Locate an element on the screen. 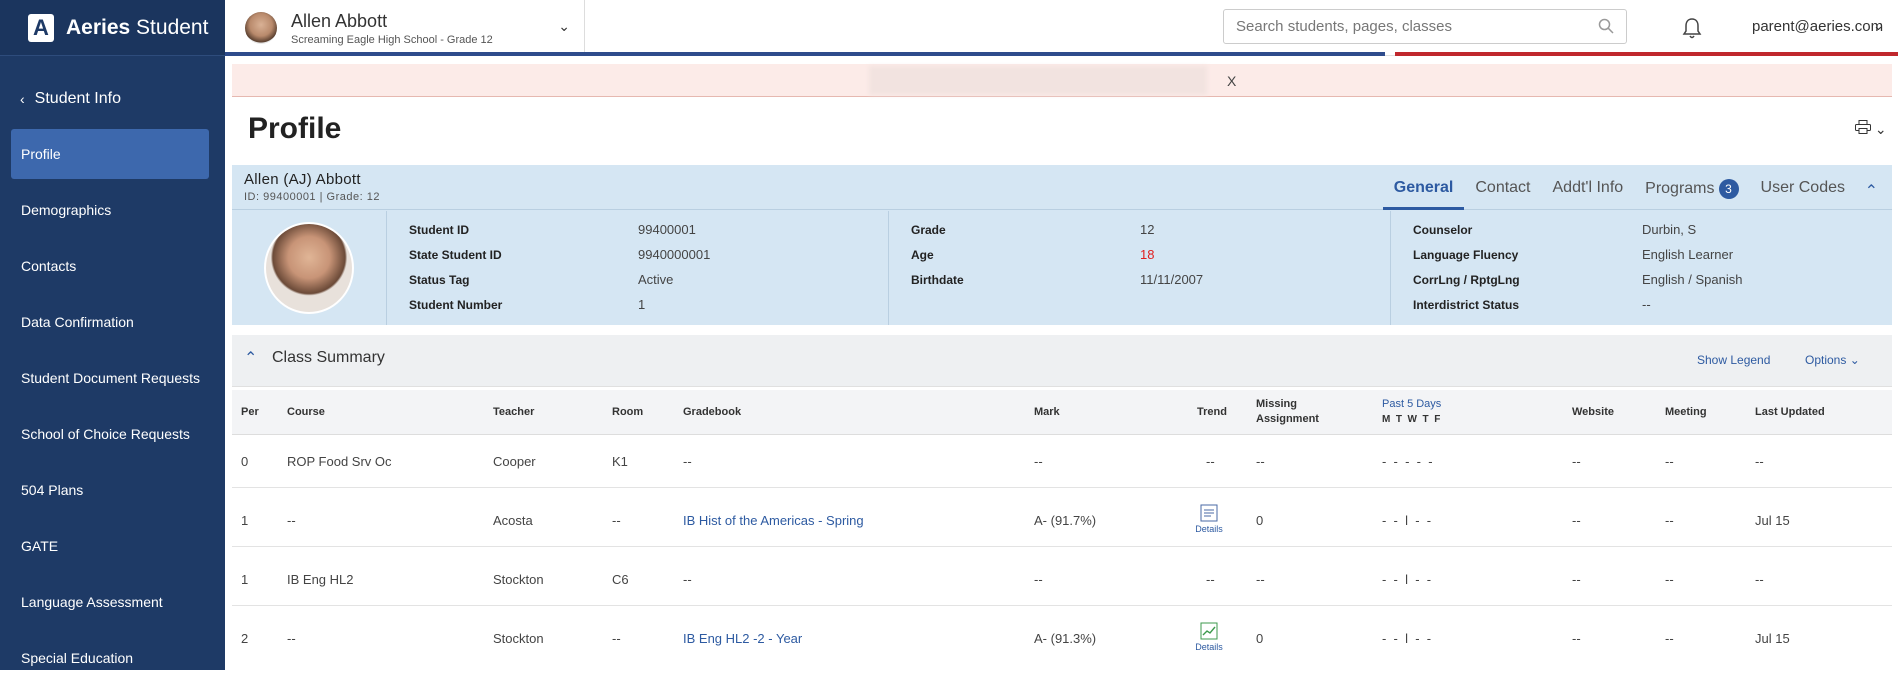 This screenshot has height=689, width=1898. th-gradebook: Gradebook is located at coordinates (712, 412).